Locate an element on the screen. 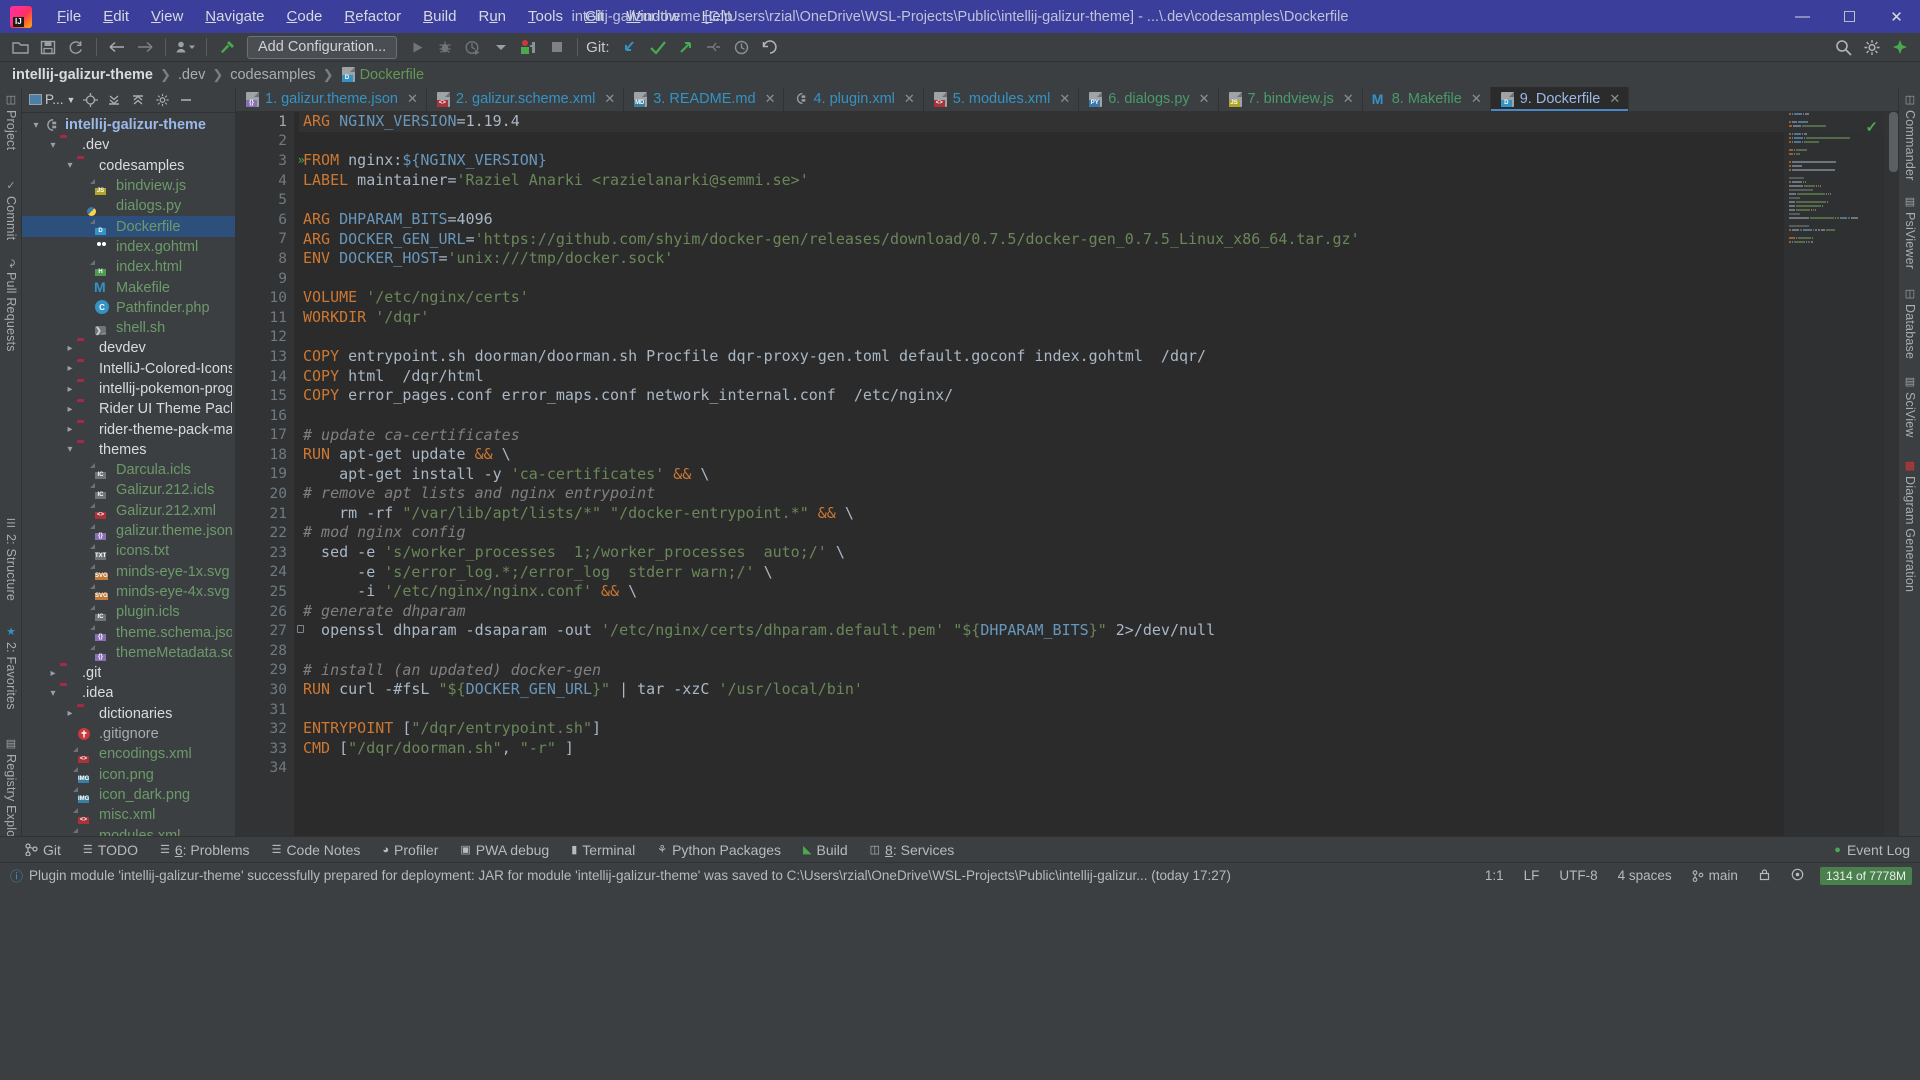 The width and height of the screenshot is (1920, 1080). line-number: 33 is located at coordinates (265, 749).